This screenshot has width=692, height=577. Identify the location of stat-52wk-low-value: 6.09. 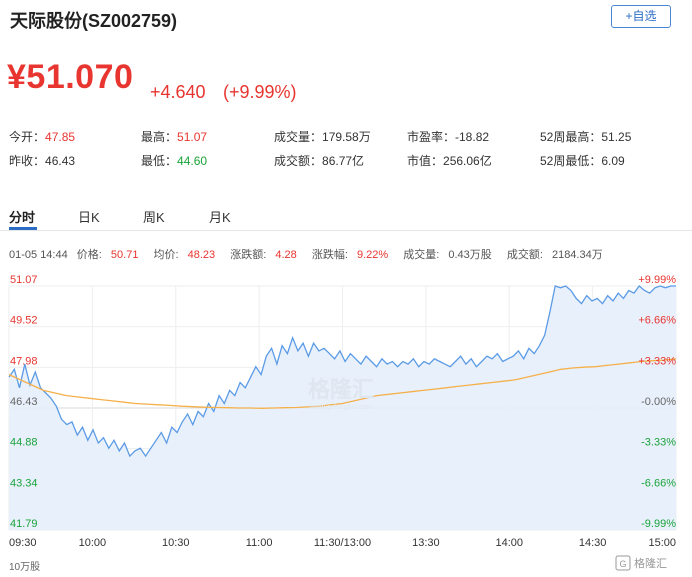
(613, 161).